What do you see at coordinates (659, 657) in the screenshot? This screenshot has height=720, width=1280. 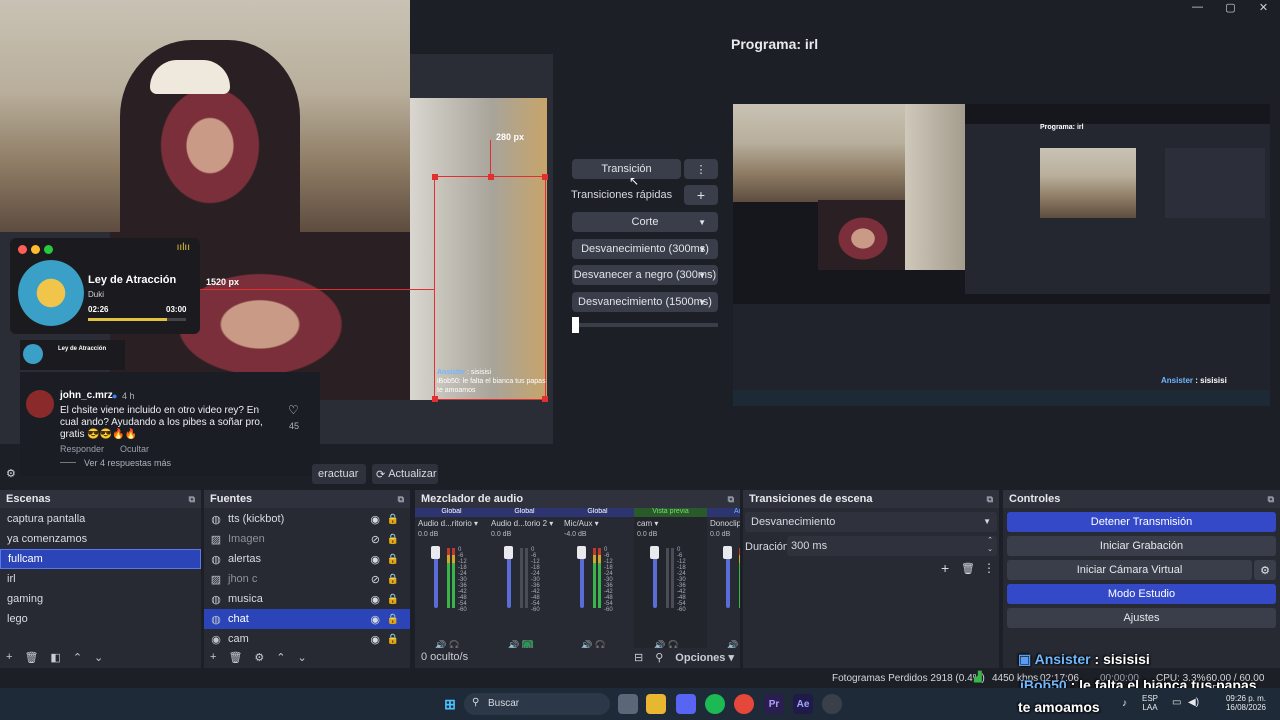 I see `link-icon: ⚲` at bounding box center [659, 657].